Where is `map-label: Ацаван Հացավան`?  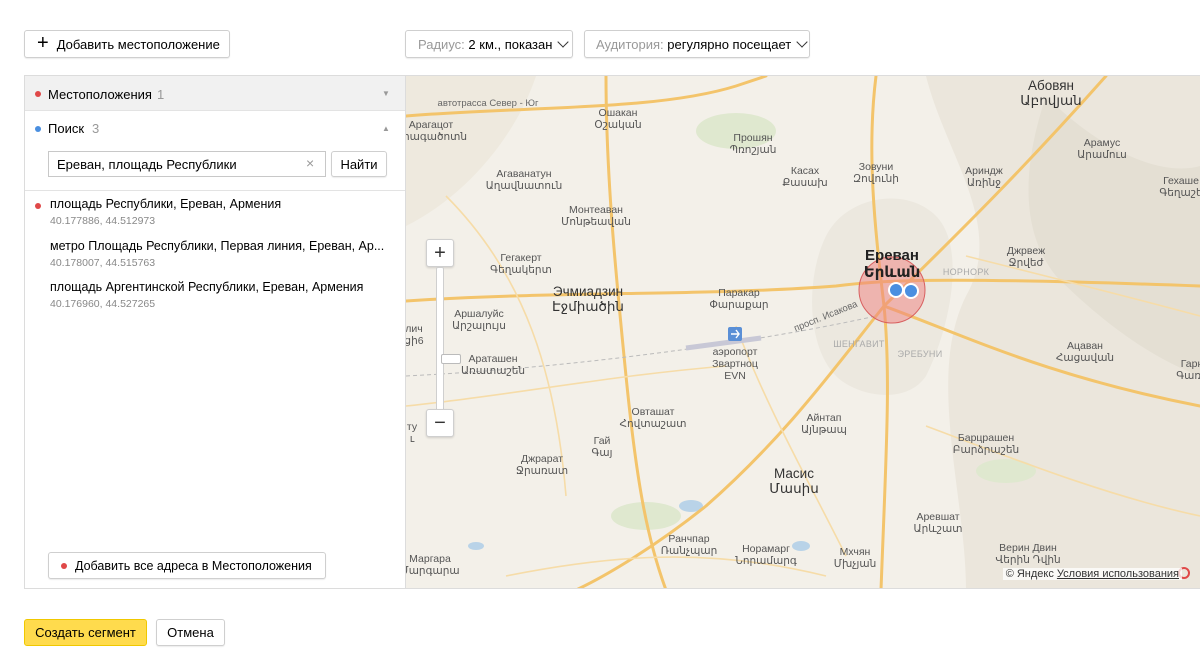
map-label: Ацаван Հացավան is located at coordinates (1085, 352).